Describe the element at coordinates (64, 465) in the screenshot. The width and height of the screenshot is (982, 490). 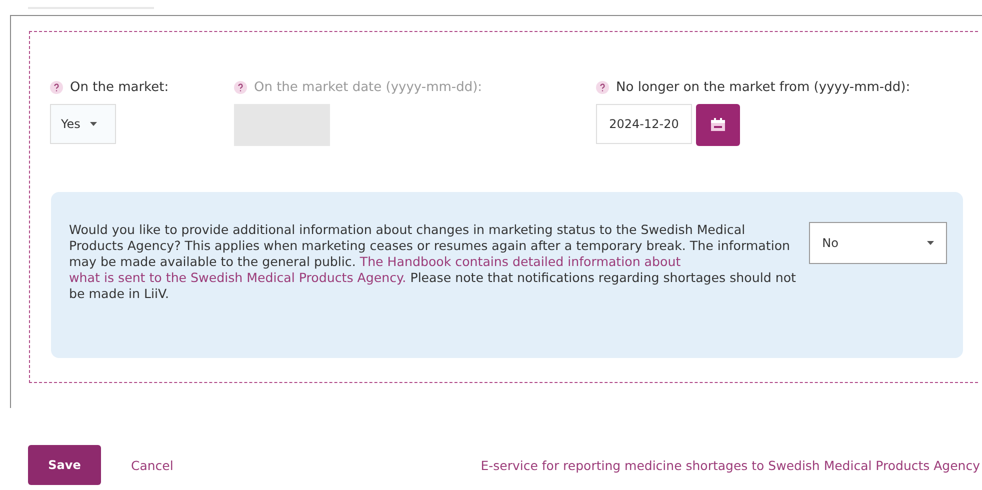
I see `save-button: Save` at that location.